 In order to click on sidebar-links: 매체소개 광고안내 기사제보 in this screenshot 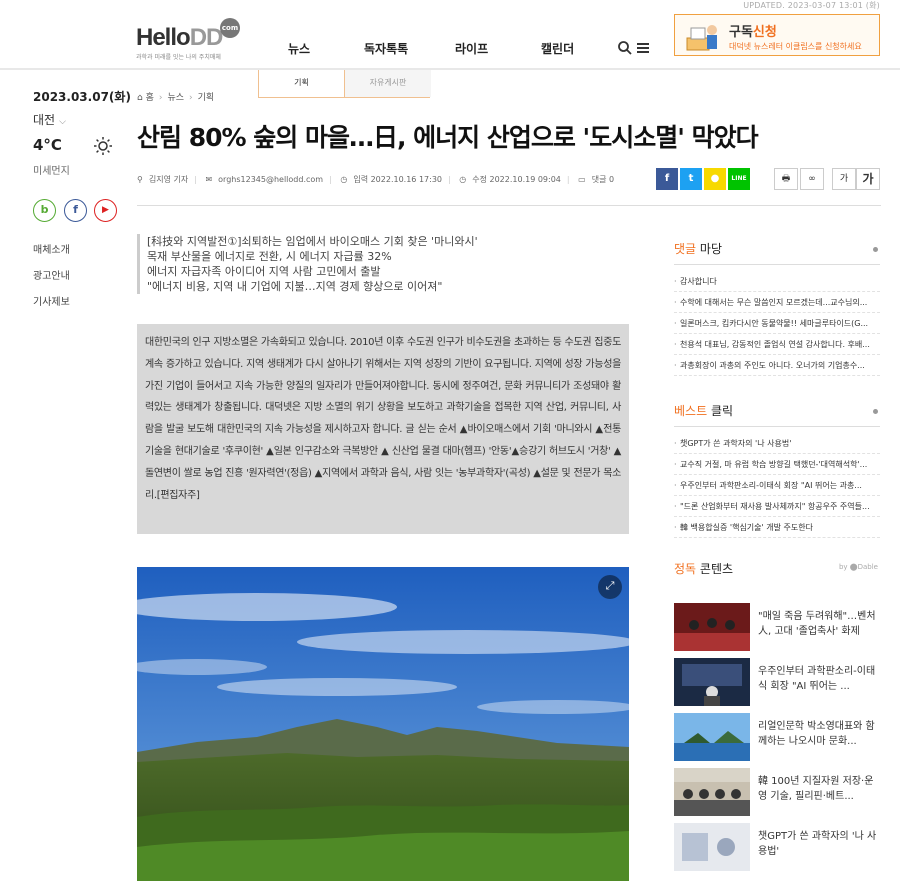, I will do `click(78, 274)`.